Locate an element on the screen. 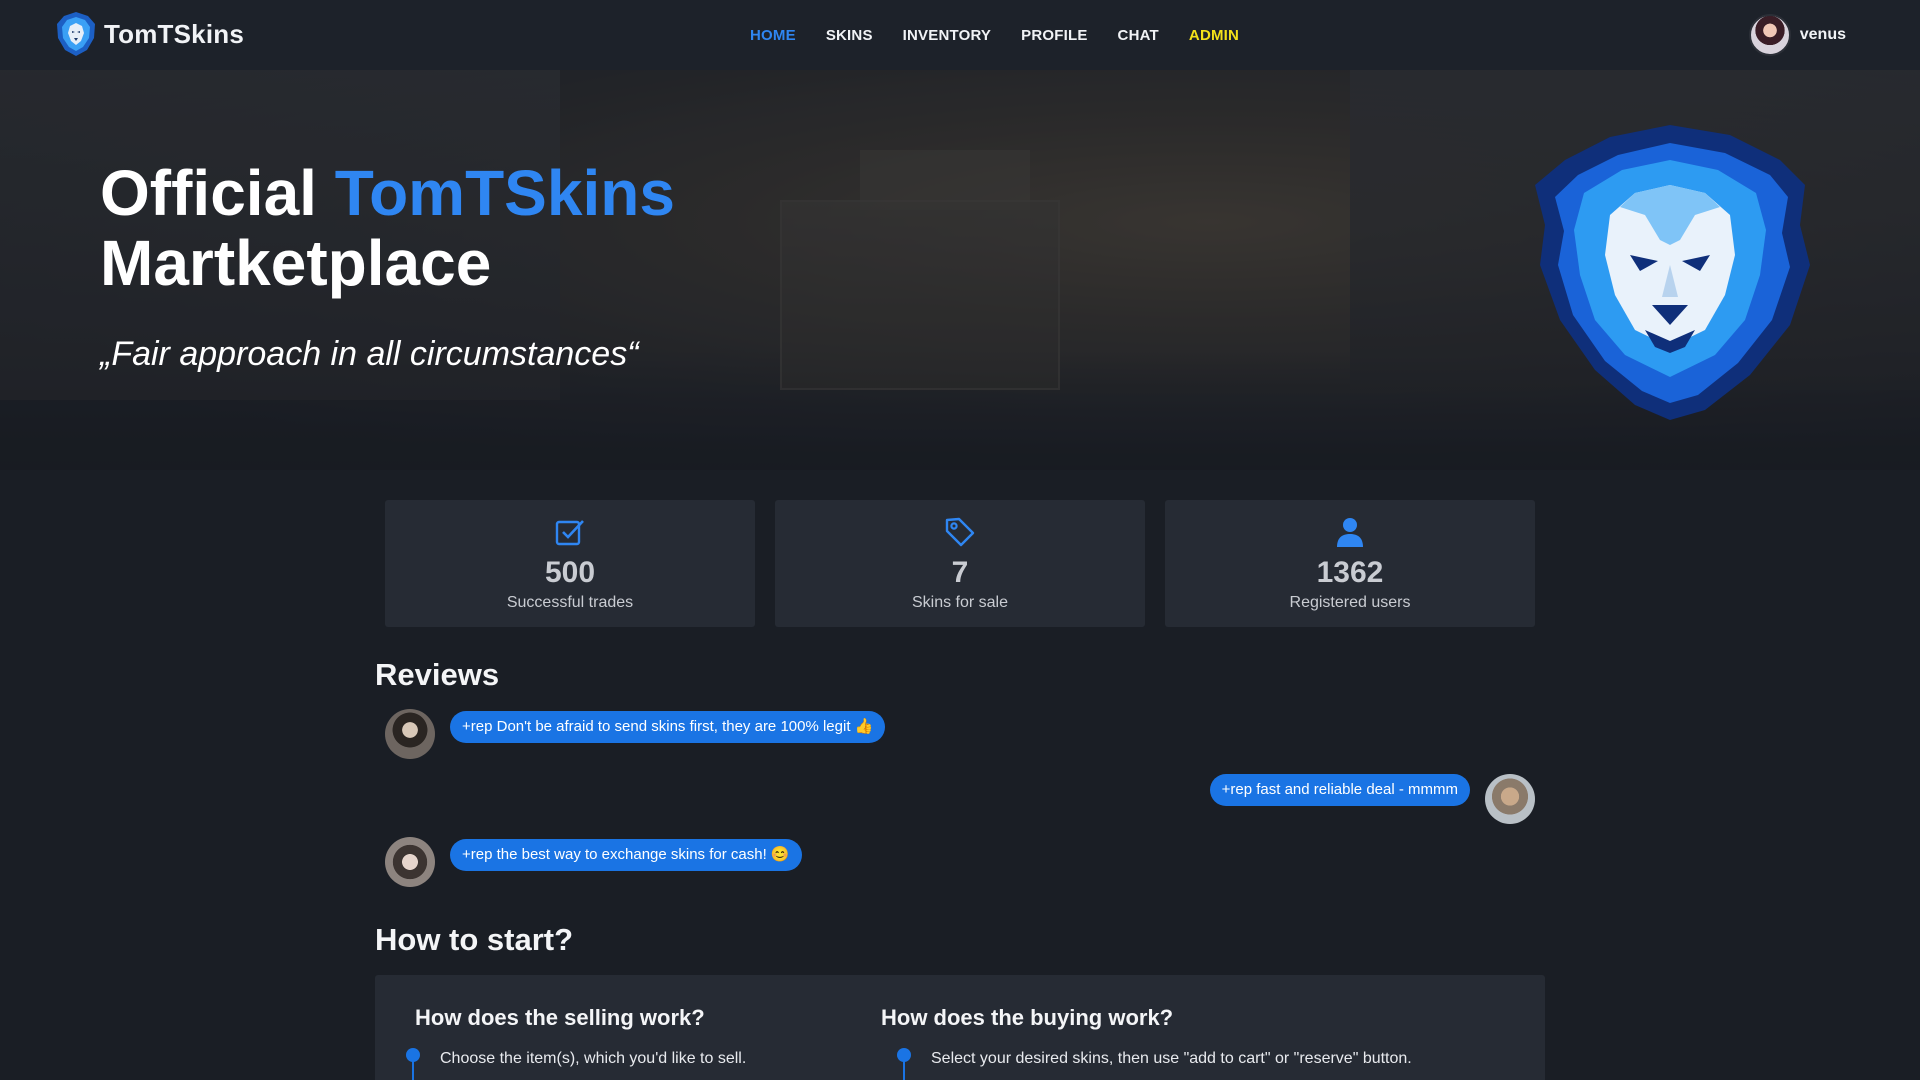  nav-home: HOME is located at coordinates (773, 35).